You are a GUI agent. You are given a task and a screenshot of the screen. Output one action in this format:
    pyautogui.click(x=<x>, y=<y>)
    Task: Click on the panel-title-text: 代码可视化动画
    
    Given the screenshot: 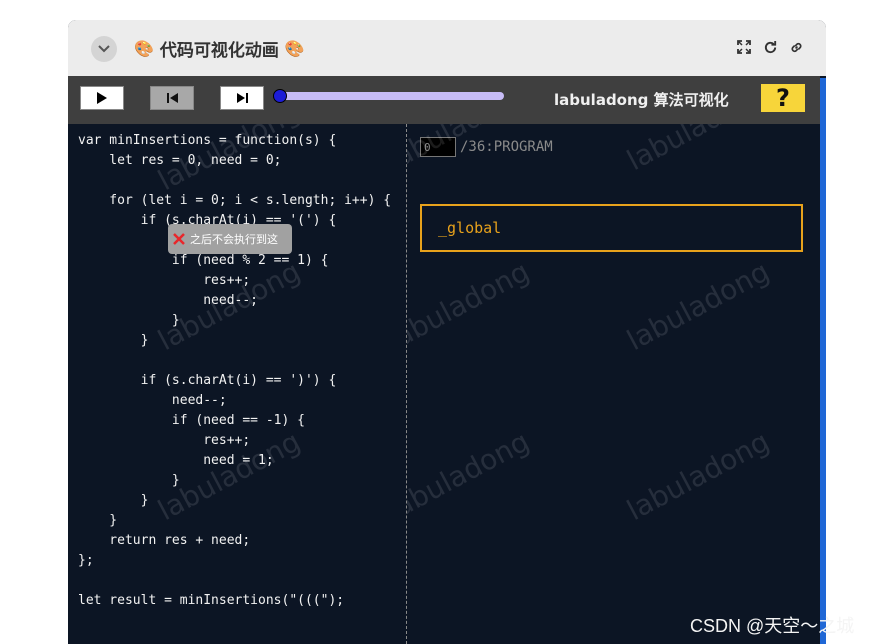 What is the action you would take?
    pyautogui.click(x=219, y=50)
    